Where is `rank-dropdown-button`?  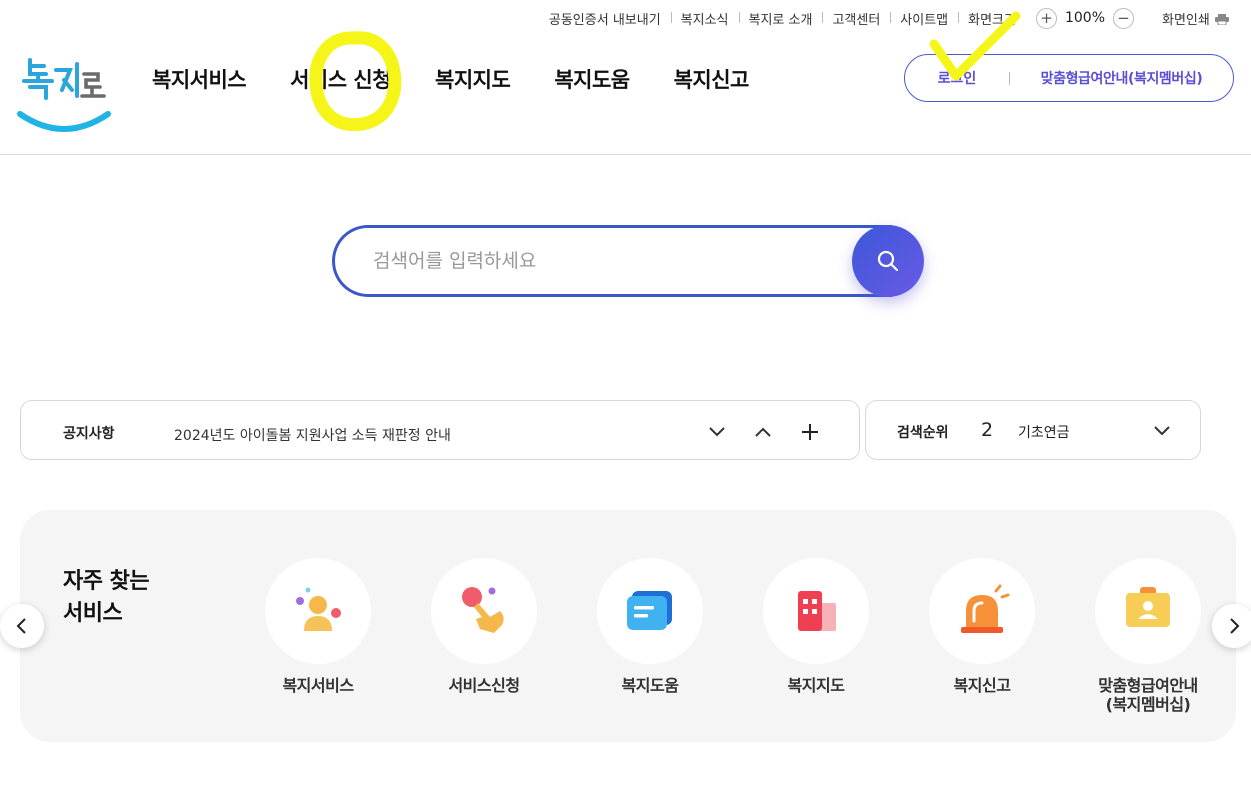 rank-dropdown-button is located at coordinates (1162, 431).